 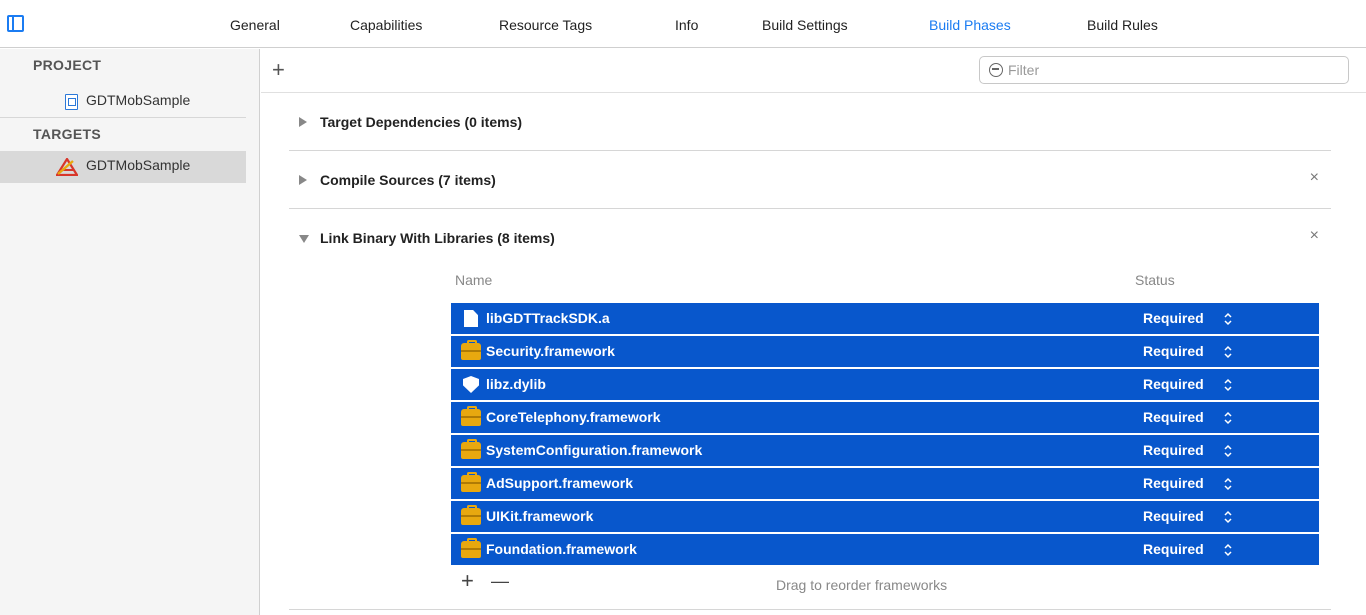 What do you see at coordinates (885, 516) in the screenshot?
I see `table-row: UIKit.framework Required` at bounding box center [885, 516].